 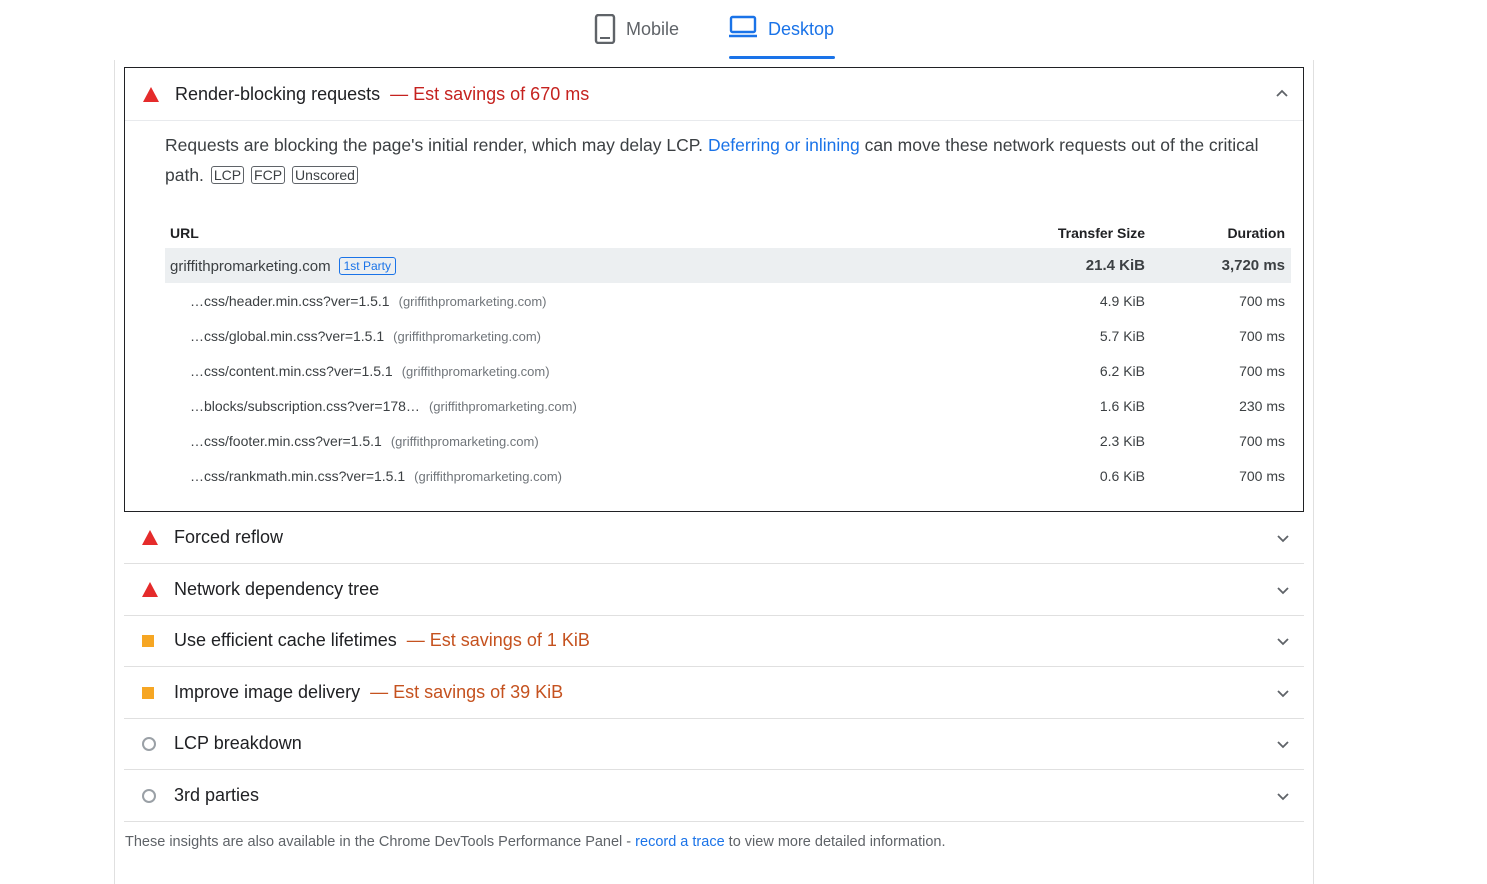 I want to click on row-size: 2.3 KiB, so click(x=1122, y=440).